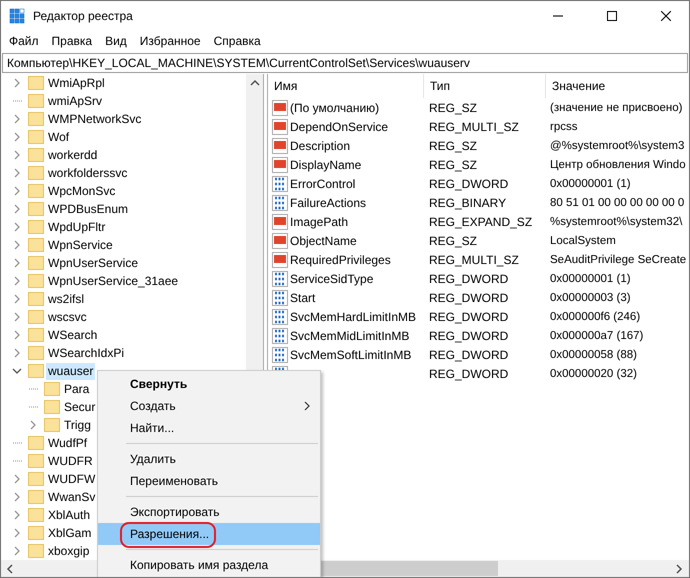 The width and height of the screenshot is (690, 578). What do you see at coordinates (485, 86) in the screenshot?
I see `column-header: Тип` at bounding box center [485, 86].